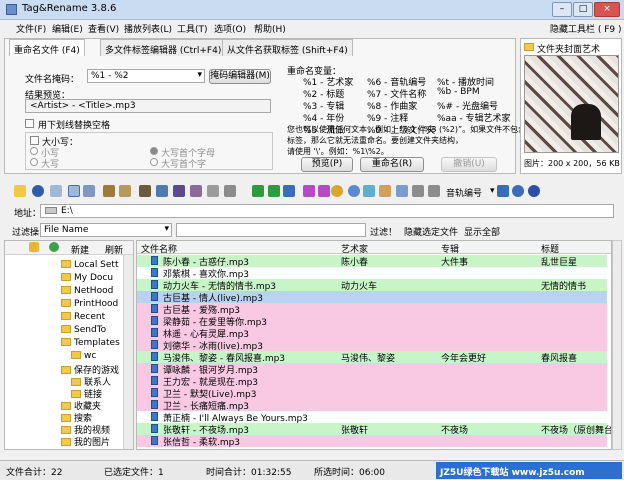  What do you see at coordinates (431, 231) in the screenshot?
I see `hide-selected-button: 隐藏选定文件` at bounding box center [431, 231].